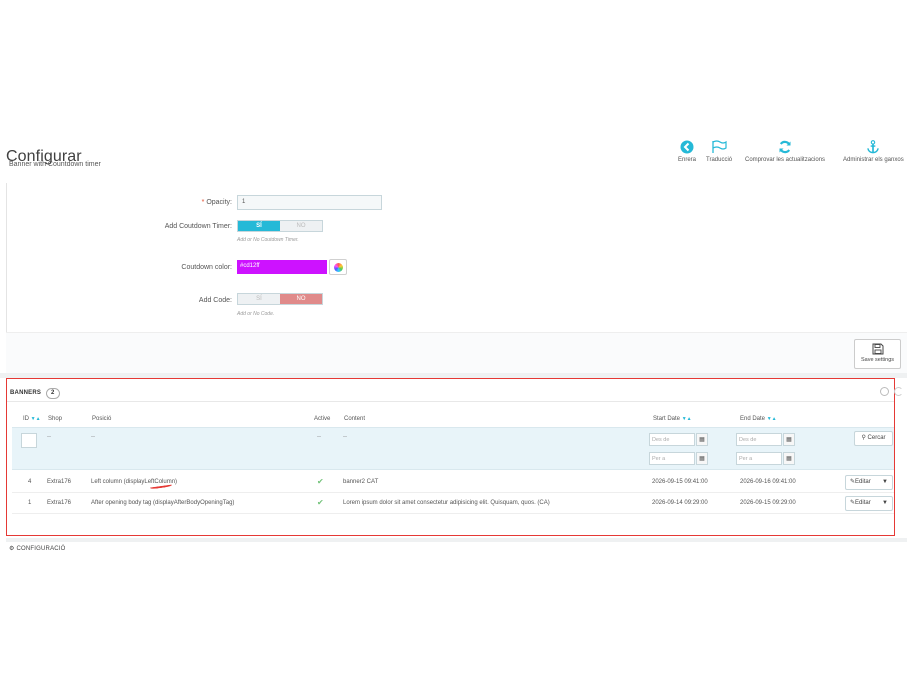 Image resolution: width=907 pixels, height=693 pixels. What do you see at coordinates (49, 437) in the screenshot?
I see `filter-shop-placeholder: --` at bounding box center [49, 437].